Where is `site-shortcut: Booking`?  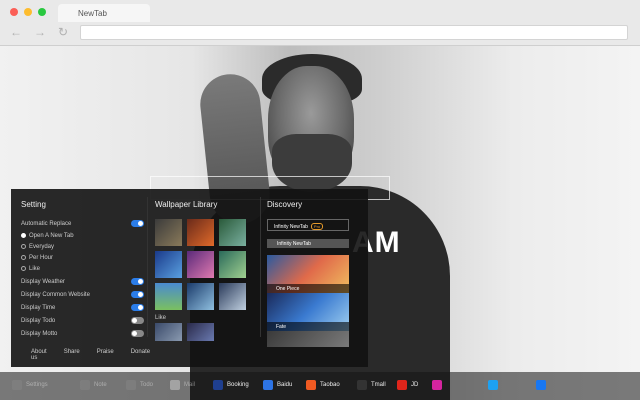 site-shortcut: Booking is located at coordinates (231, 385).